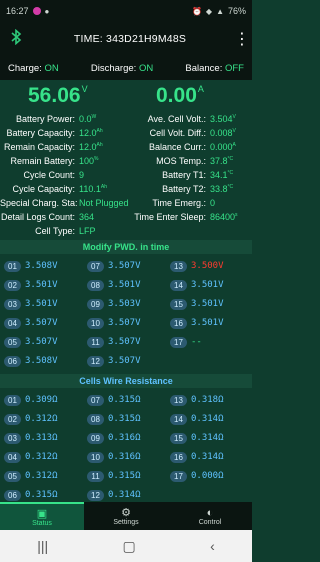 This screenshot has height=562, width=320. What do you see at coordinates (242, 39) in the screenshot?
I see `more-options-icon: ⋮` at bounding box center [242, 39].